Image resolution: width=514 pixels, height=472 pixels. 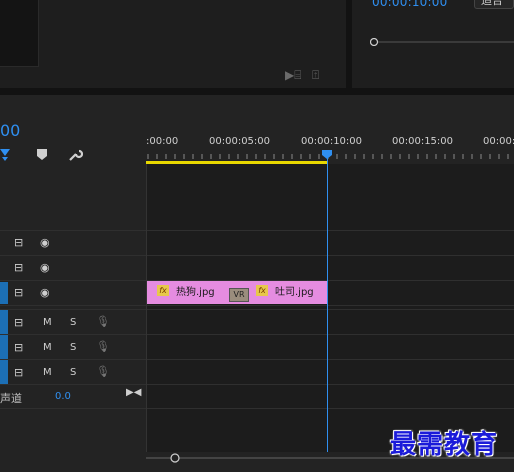 I want to click on header-divider, so click(x=146, y=314).